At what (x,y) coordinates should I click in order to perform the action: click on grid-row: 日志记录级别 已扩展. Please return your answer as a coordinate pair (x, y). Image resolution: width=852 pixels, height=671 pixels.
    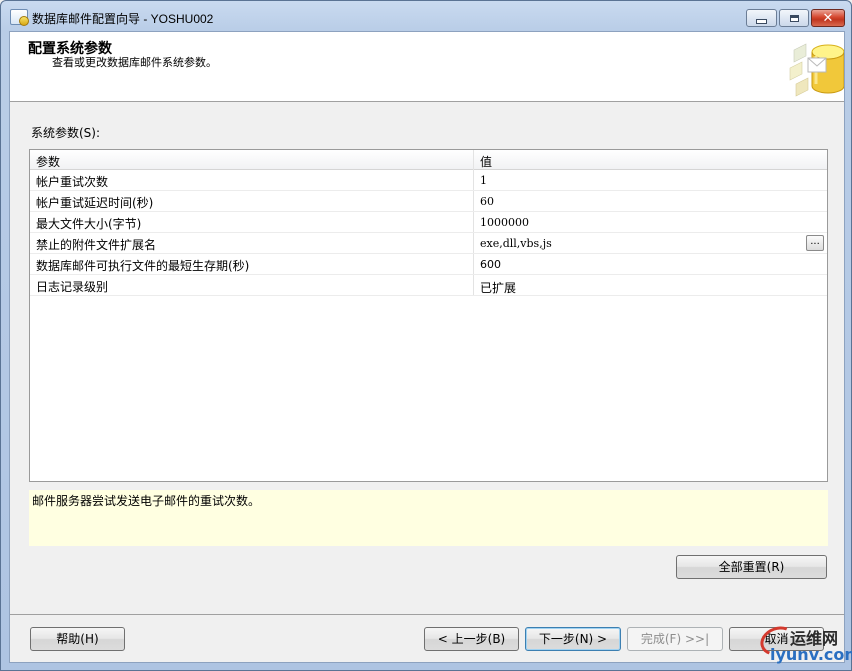
    Looking at the image, I should click on (428, 285).